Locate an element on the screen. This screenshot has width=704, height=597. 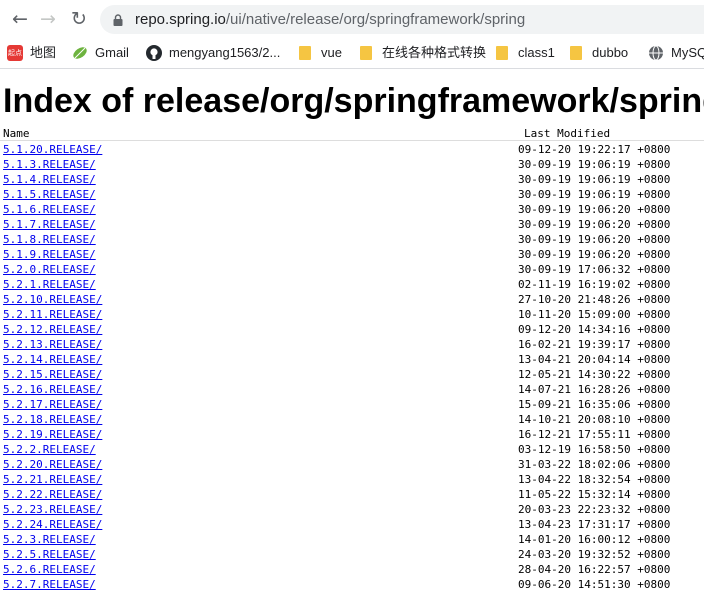
release-folder-link: 5.2.14.RELEASE/ is located at coordinates (52, 359).